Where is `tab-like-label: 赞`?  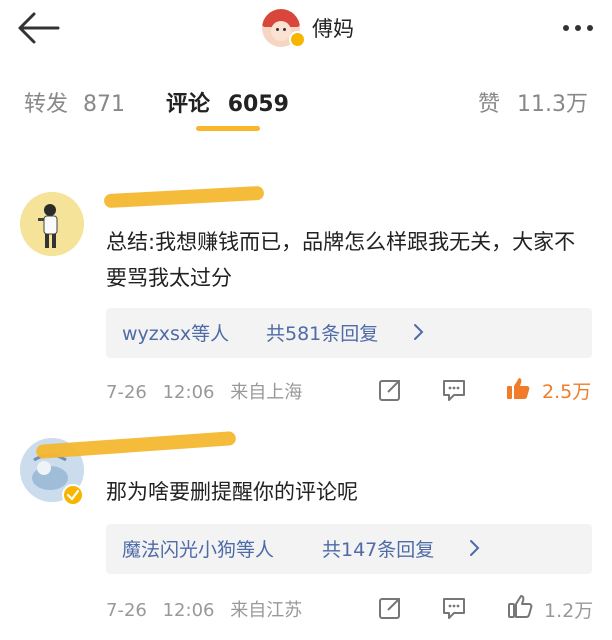
tab-like-label: 赞 is located at coordinates (489, 104).